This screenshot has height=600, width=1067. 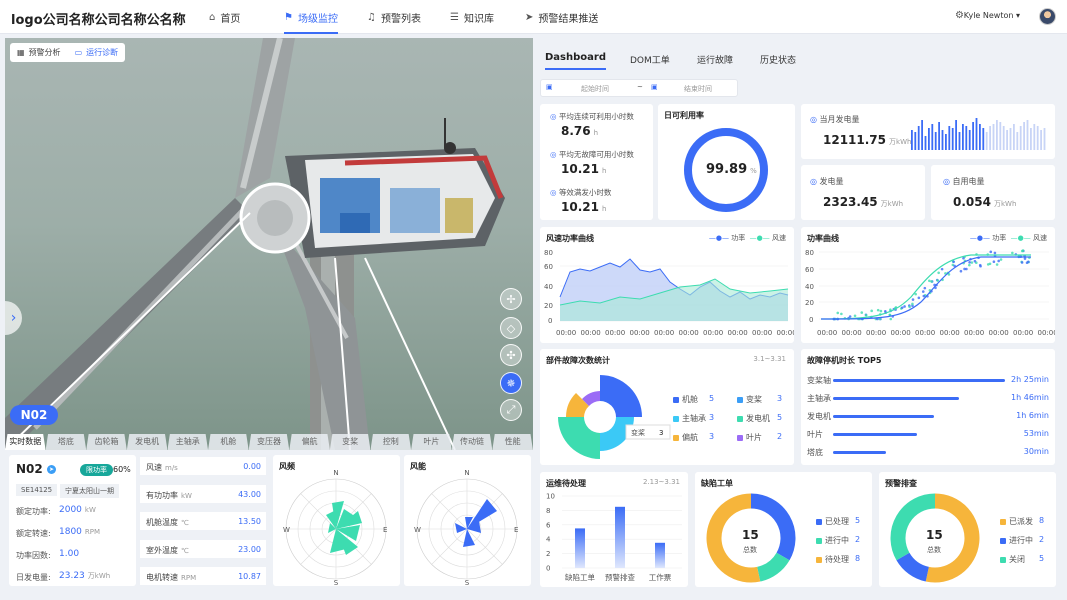 What do you see at coordinates (614, 529) in the screenshot?
I see `ops-bar-chart: 1086420缺陷工单 预警排查 工作票` at bounding box center [614, 529].